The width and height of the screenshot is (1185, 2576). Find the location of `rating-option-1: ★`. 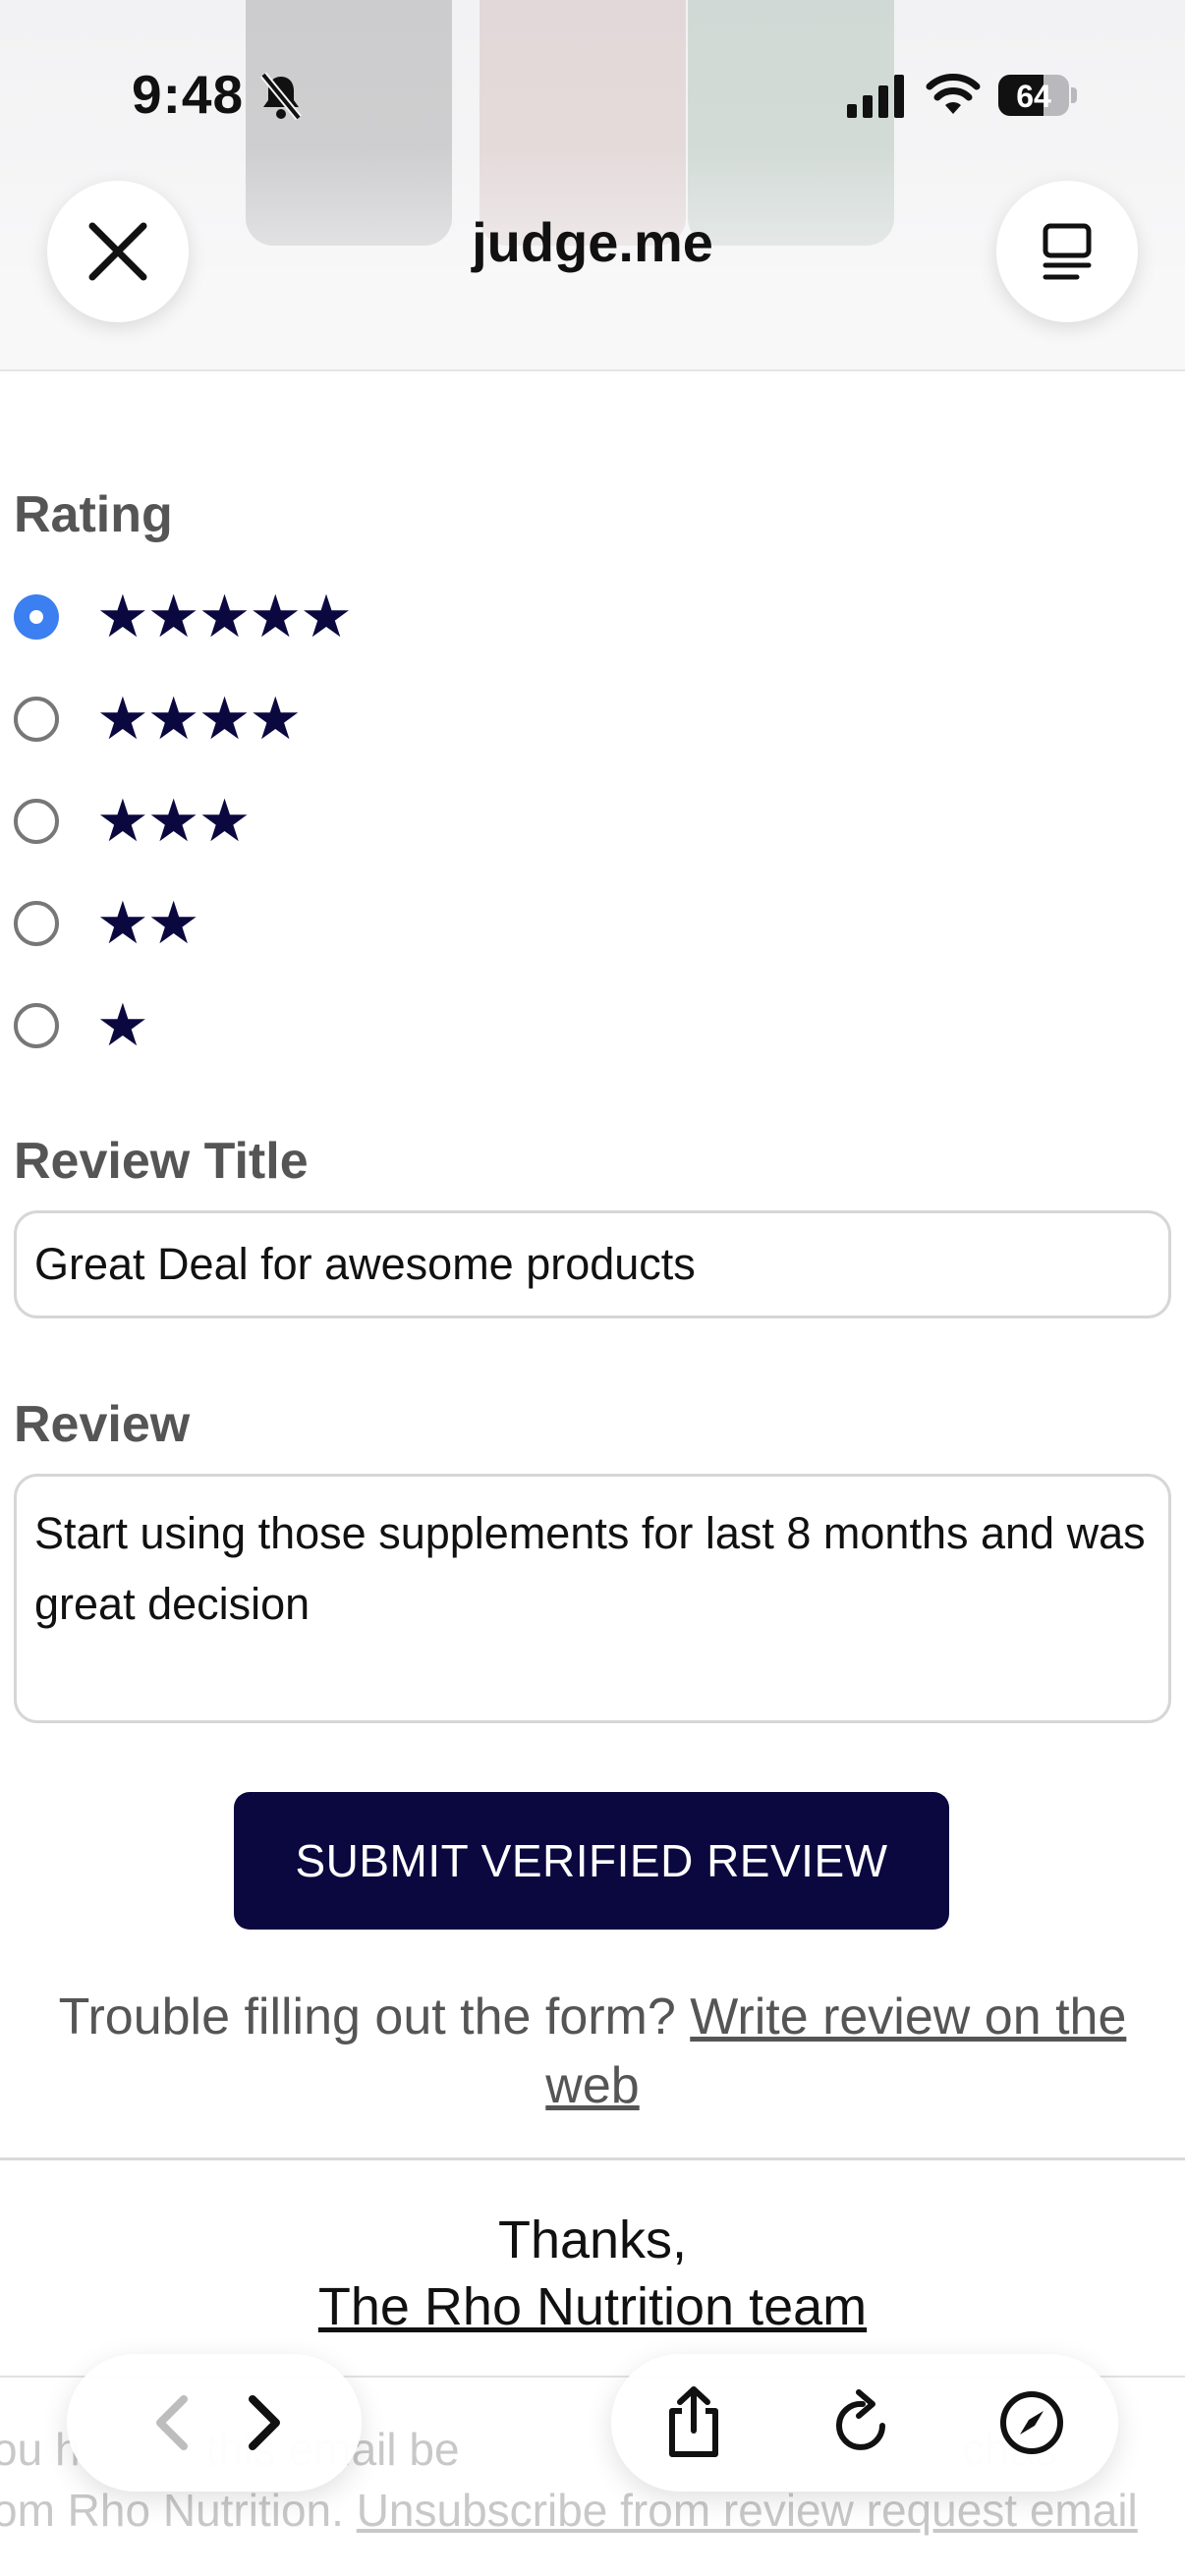

rating-option-1: ★ is located at coordinates (82, 1025).